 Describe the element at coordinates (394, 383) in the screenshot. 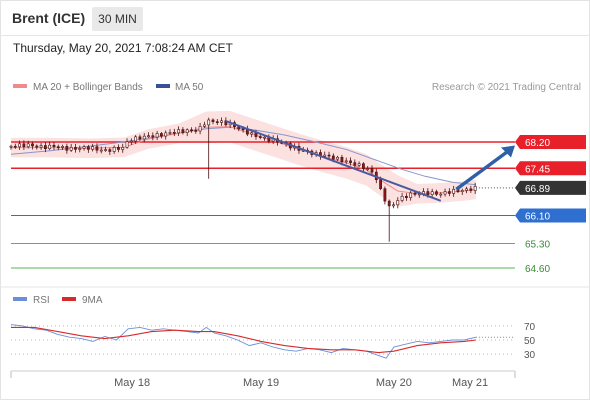

I see `x-tick-may-20: May 20` at that location.